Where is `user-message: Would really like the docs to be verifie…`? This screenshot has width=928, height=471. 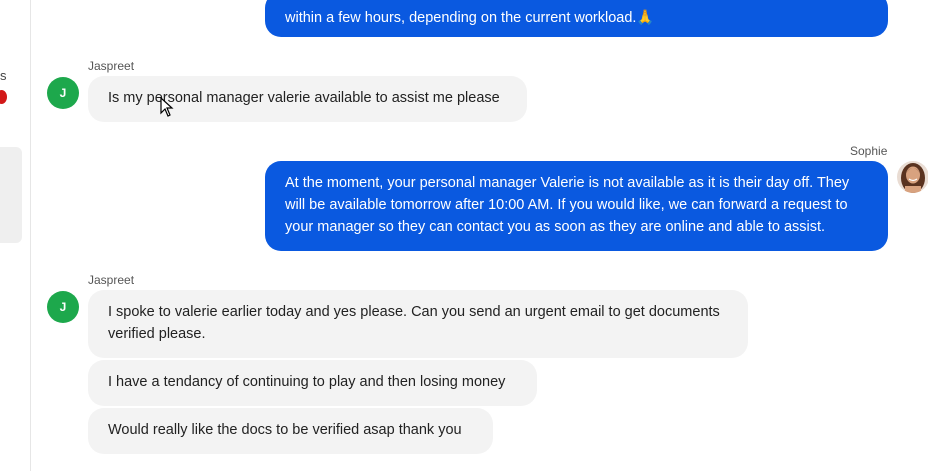
user-message: Would really like the docs to be verifie… is located at coordinates (290, 431).